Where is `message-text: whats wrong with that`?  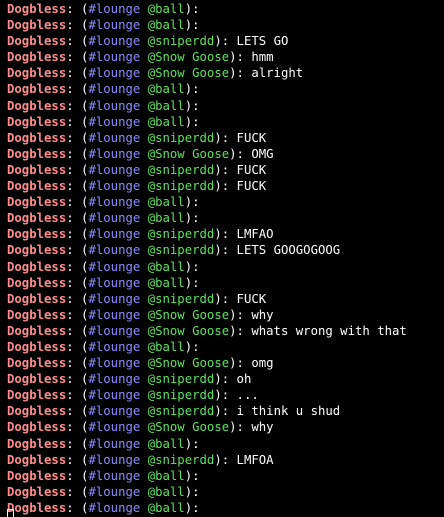
message-text: whats wrong with that is located at coordinates (329, 330).